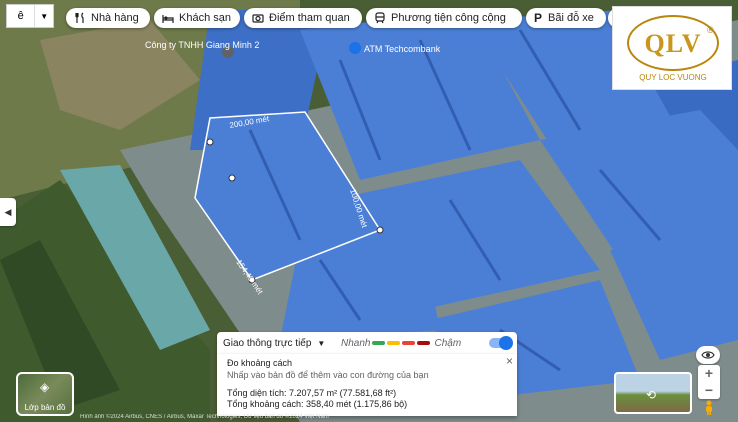 The image size is (738, 422). Describe the element at coordinates (571, 18) in the screenshot. I see `category-label: Bãi đỗ xe` at that location.